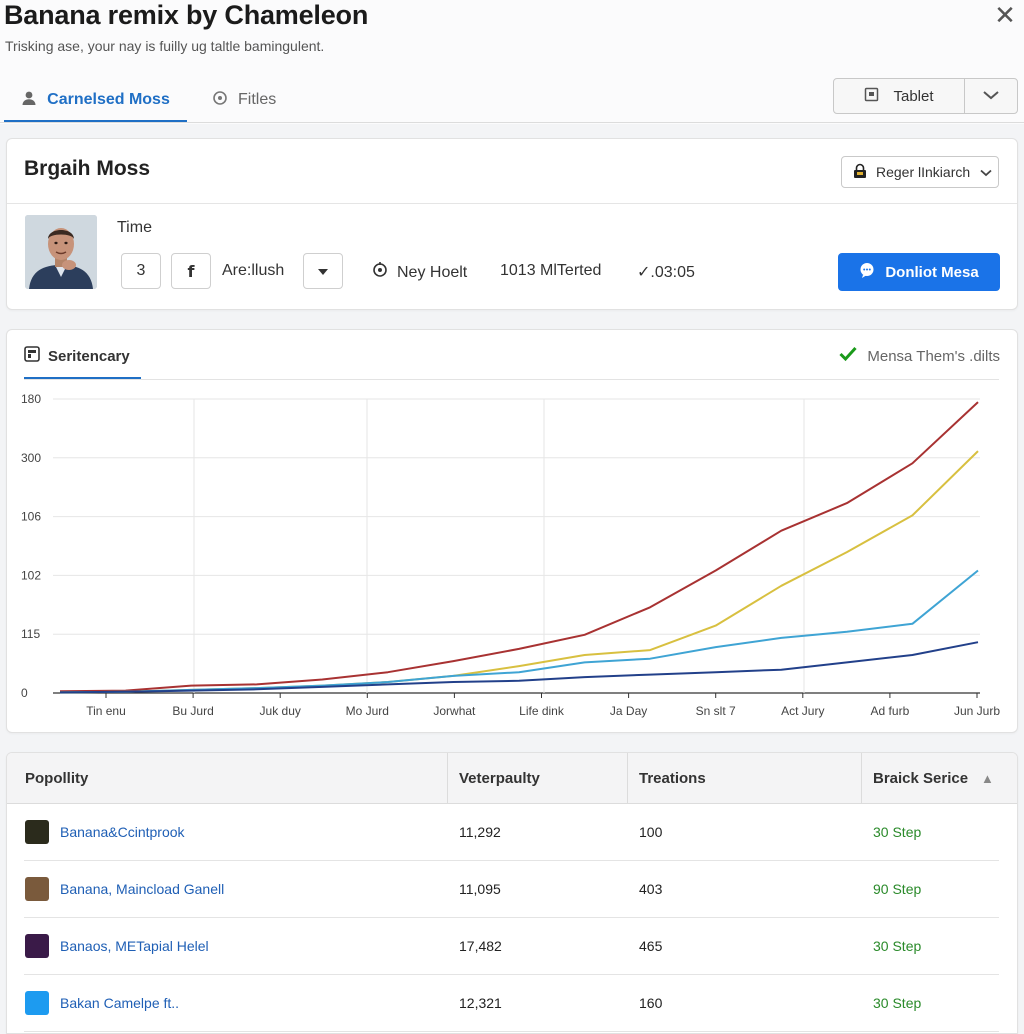 The image size is (1024, 1034). I want to click on y-tick-label: 300, so click(31, 458).